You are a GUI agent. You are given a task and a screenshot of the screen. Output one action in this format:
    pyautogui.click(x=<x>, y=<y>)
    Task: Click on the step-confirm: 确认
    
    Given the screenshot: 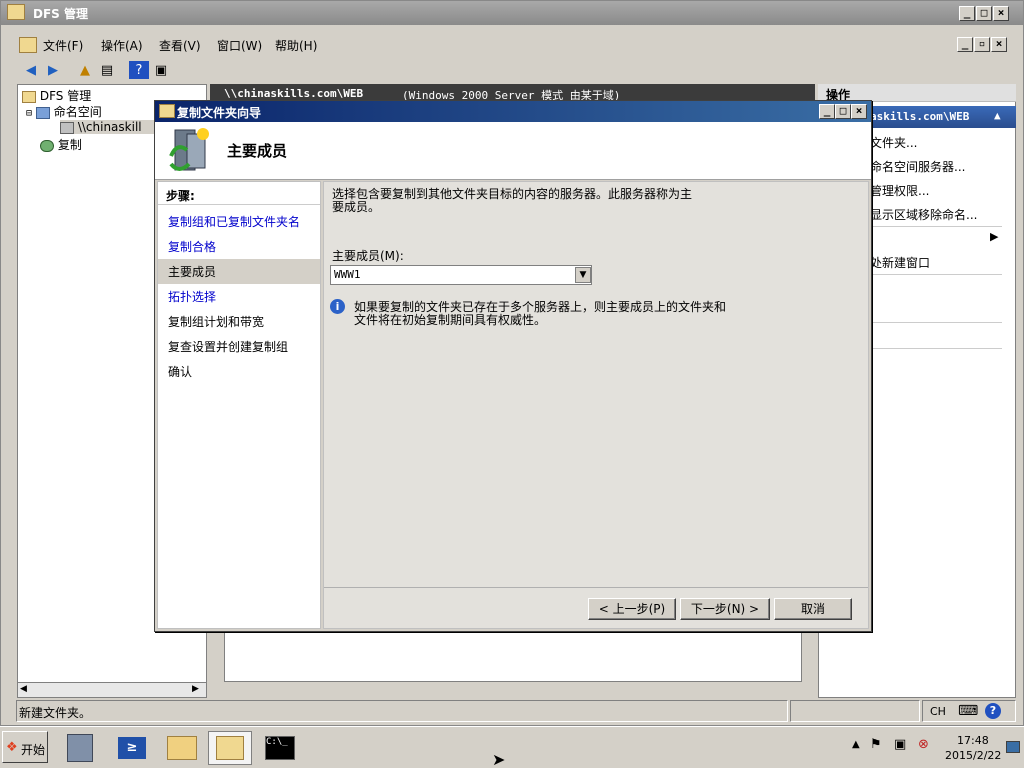 What is the action you would take?
    pyautogui.click(x=180, y=372)
    